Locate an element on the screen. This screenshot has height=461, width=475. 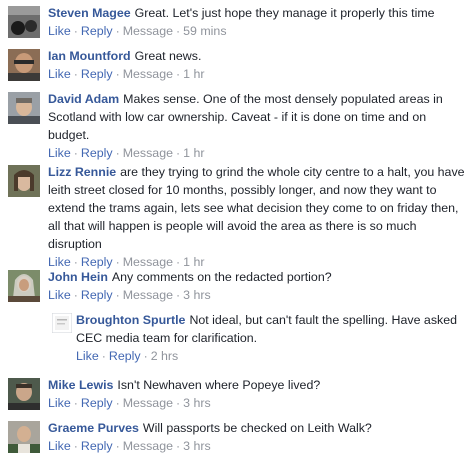
comment-text: Great news. is located at coordinates (168, 56).